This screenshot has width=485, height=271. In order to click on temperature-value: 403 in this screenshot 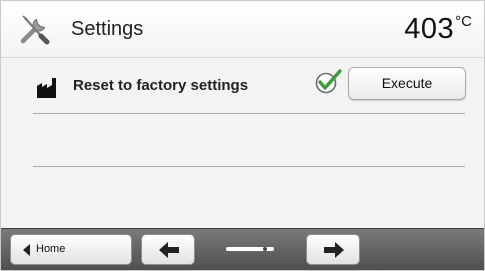, I will do `click(429, 29)`.